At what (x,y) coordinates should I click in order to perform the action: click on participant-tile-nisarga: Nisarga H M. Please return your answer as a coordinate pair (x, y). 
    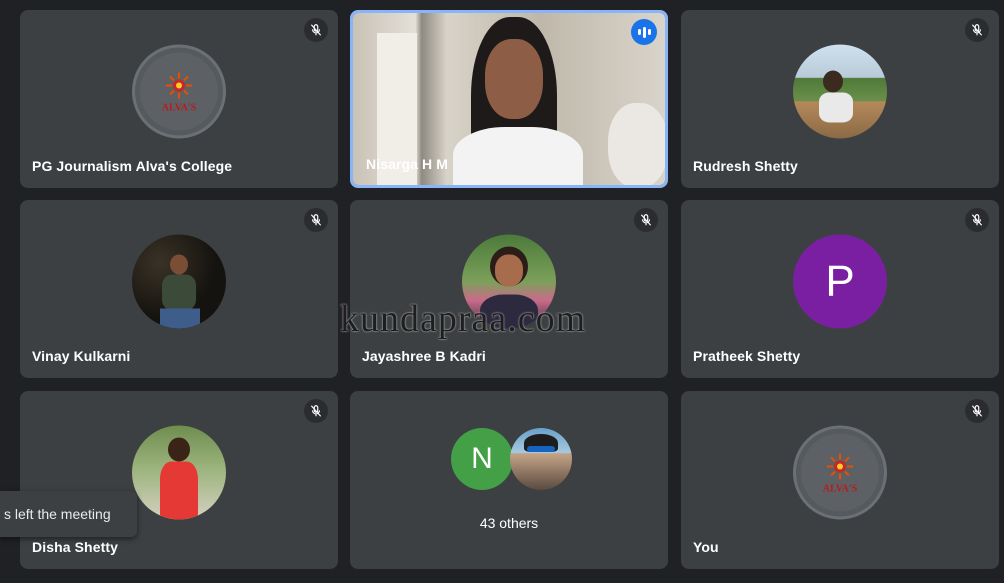
    Looking at the image, I should click on (509, 99).